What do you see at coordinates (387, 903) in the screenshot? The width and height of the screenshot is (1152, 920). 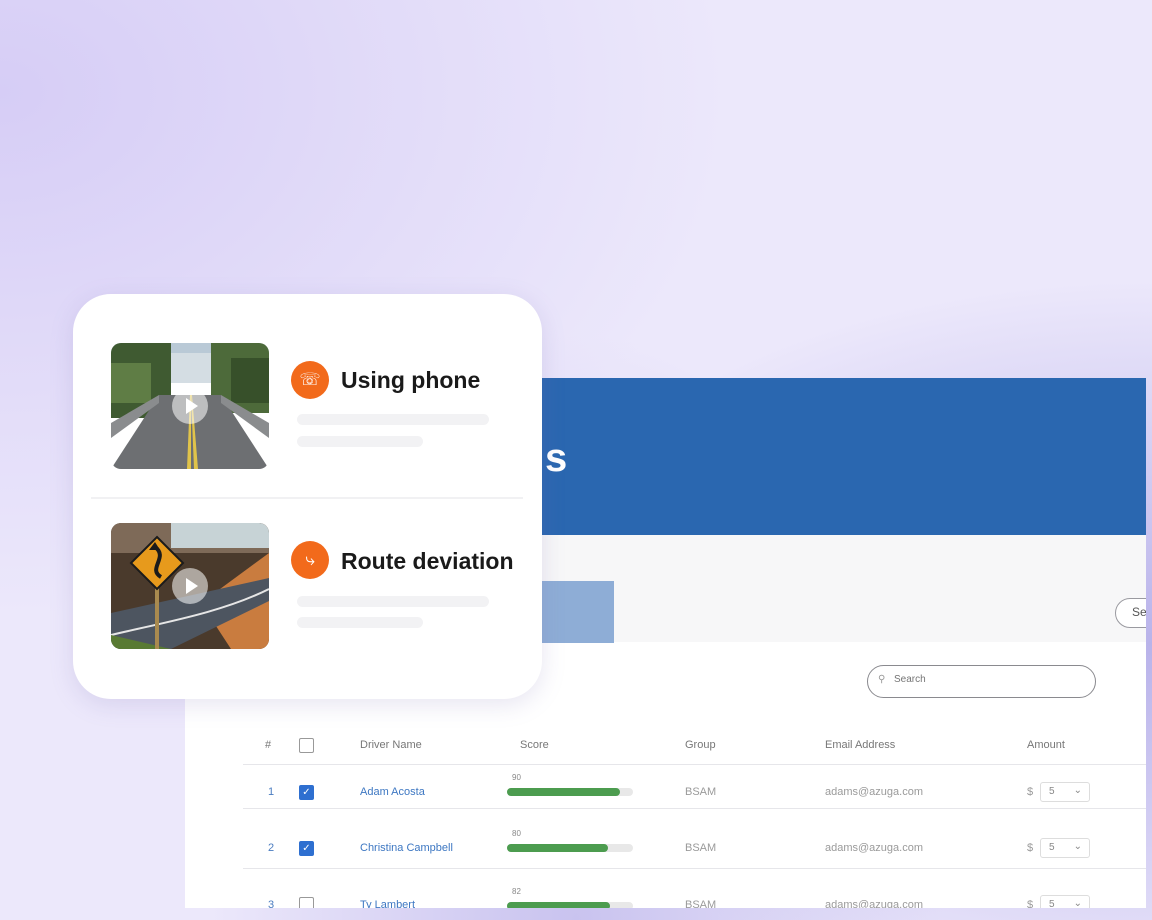 I see `driver-name-link: Ty Lambert` at bounding box center [387, 903].